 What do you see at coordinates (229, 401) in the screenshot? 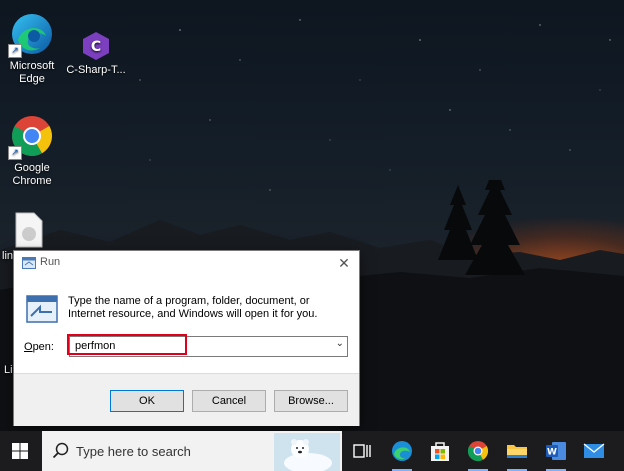
I see `cancel-button: Cancel` at bounding box center [229, 401].